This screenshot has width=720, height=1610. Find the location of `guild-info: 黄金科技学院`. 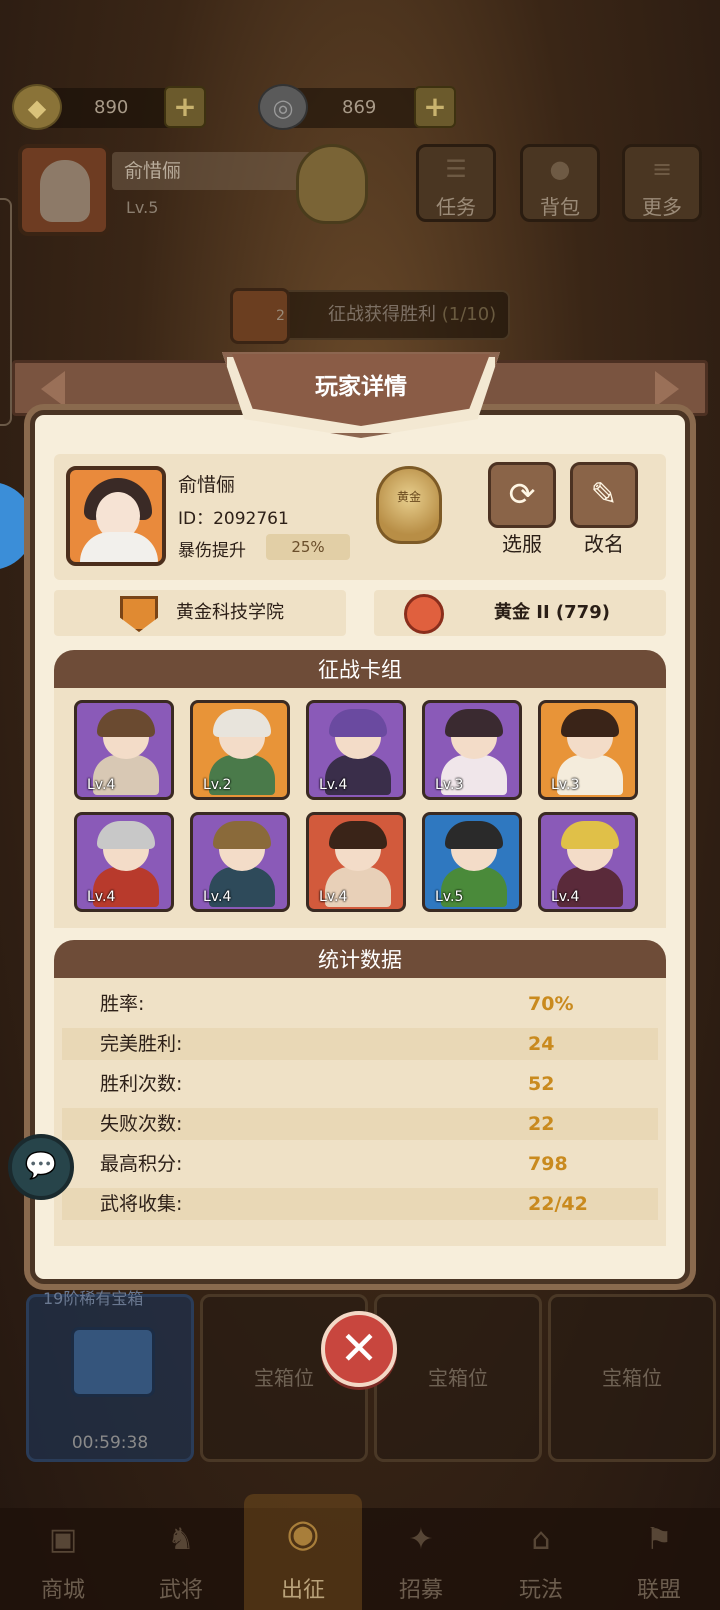

guild-info: 黄金科技学院 is located at coordinates (200, 613).